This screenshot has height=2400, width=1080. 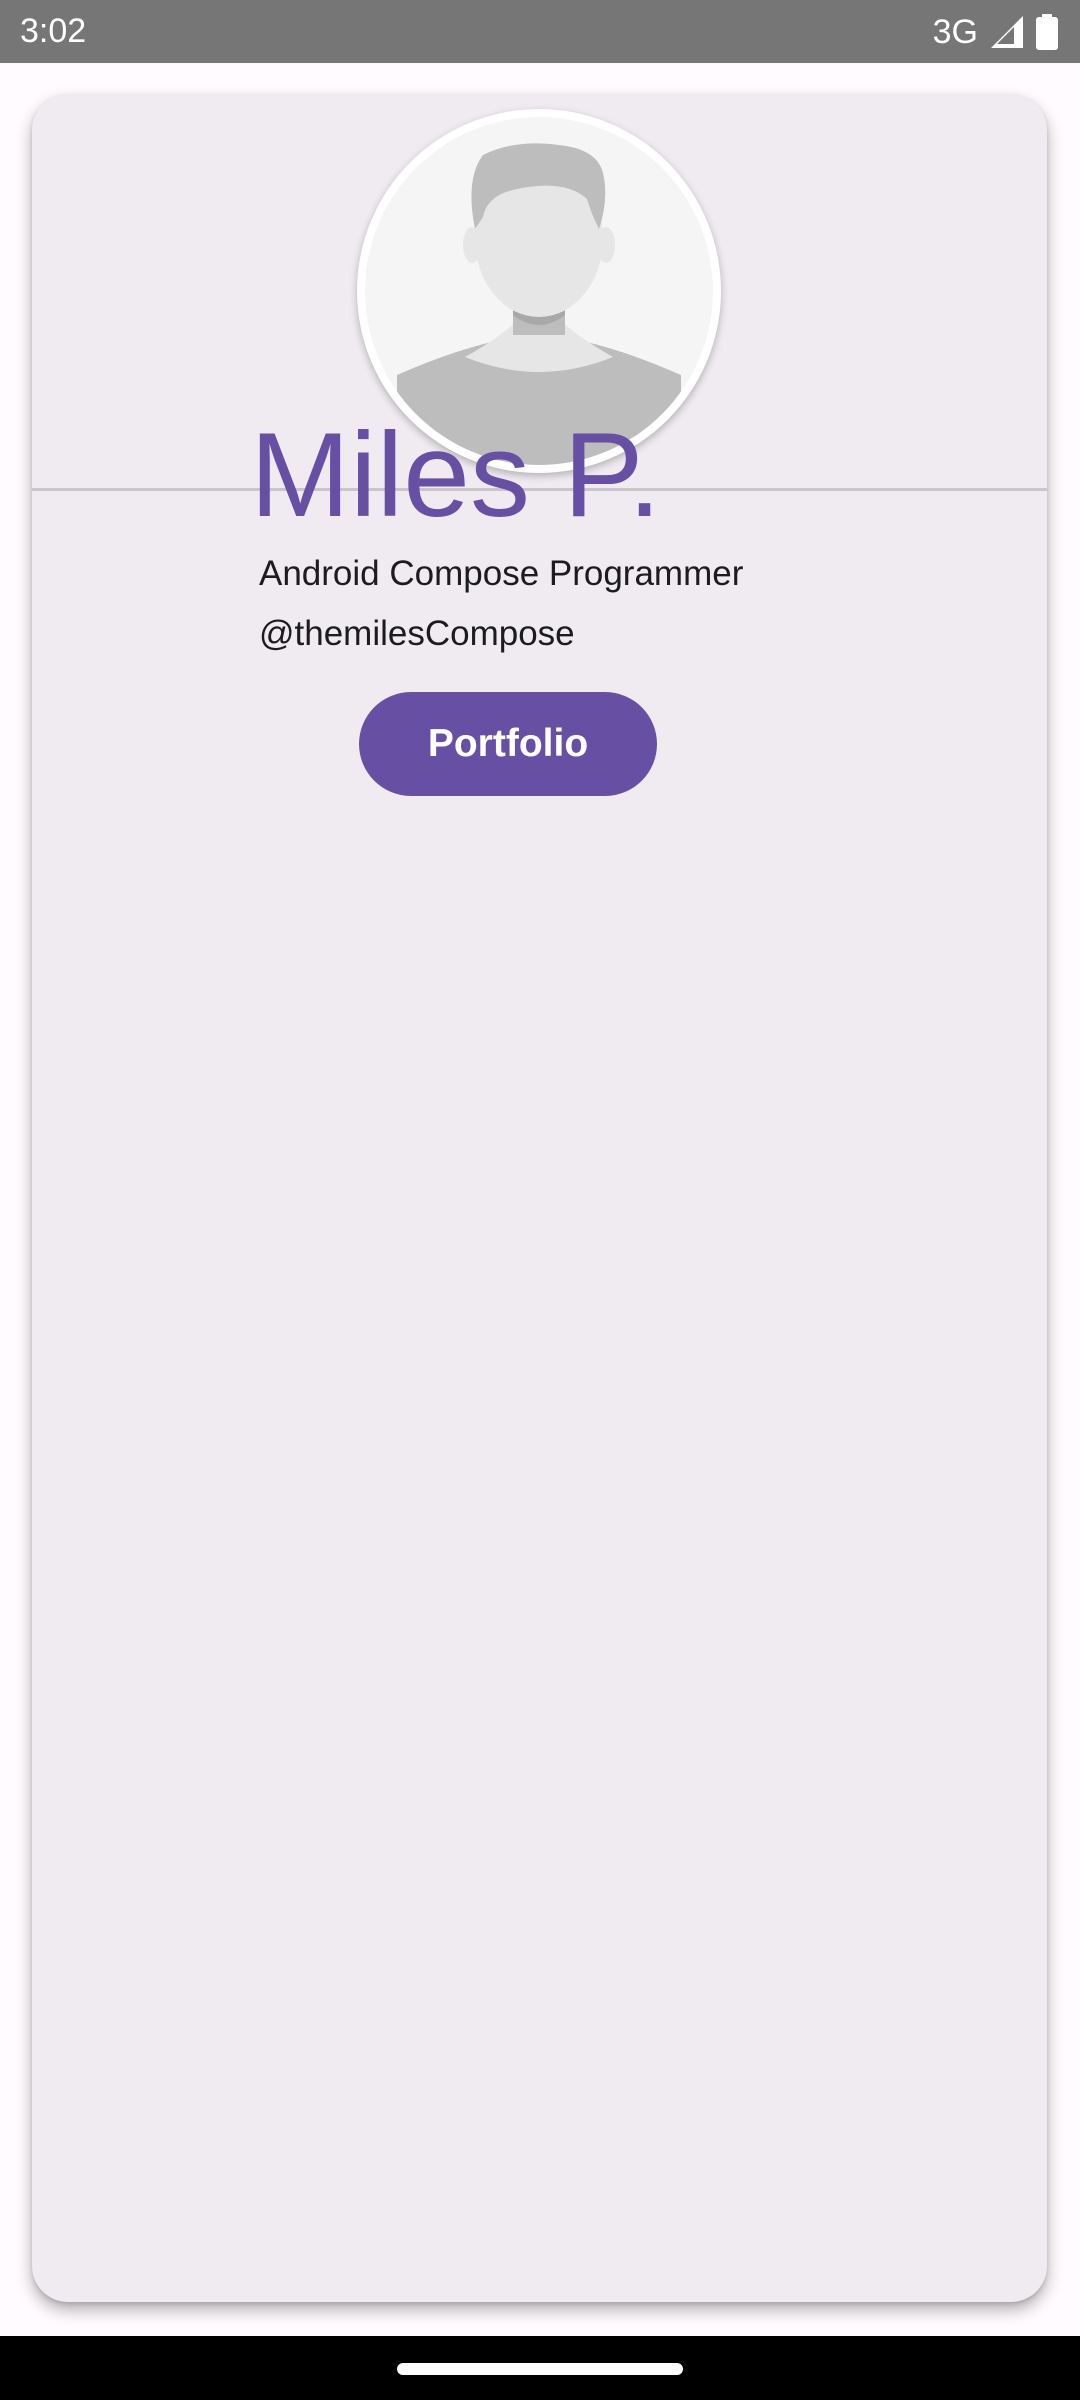 What do you see at coordinates (417, 633) in the screenshot?
I see `profile-handle: @themilesCompose` at bounding box center [417, 633].